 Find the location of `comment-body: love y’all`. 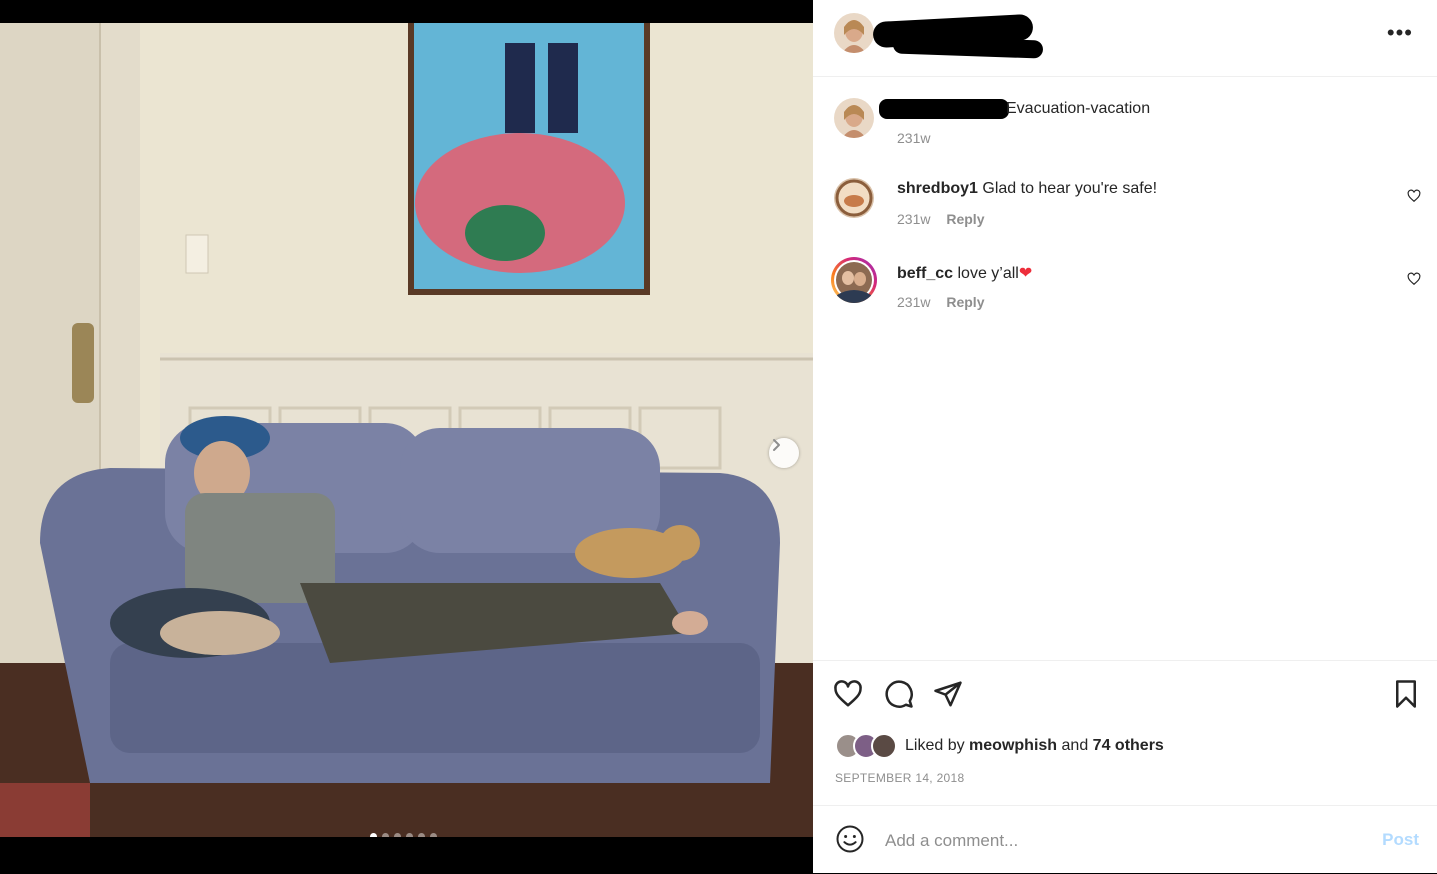

comment-body: love y’all is located at coordinates (988, 273).